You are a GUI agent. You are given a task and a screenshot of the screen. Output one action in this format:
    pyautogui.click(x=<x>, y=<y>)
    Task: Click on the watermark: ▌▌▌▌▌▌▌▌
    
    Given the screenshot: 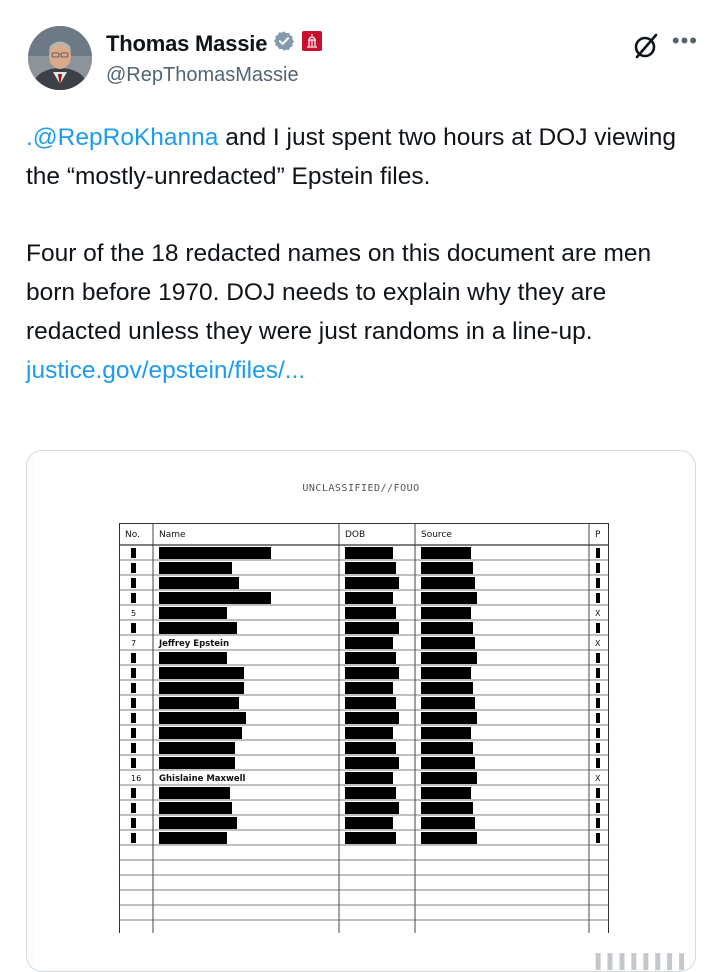 What is the action you would take?
    pyautogui.click(x=643, y=961)
    